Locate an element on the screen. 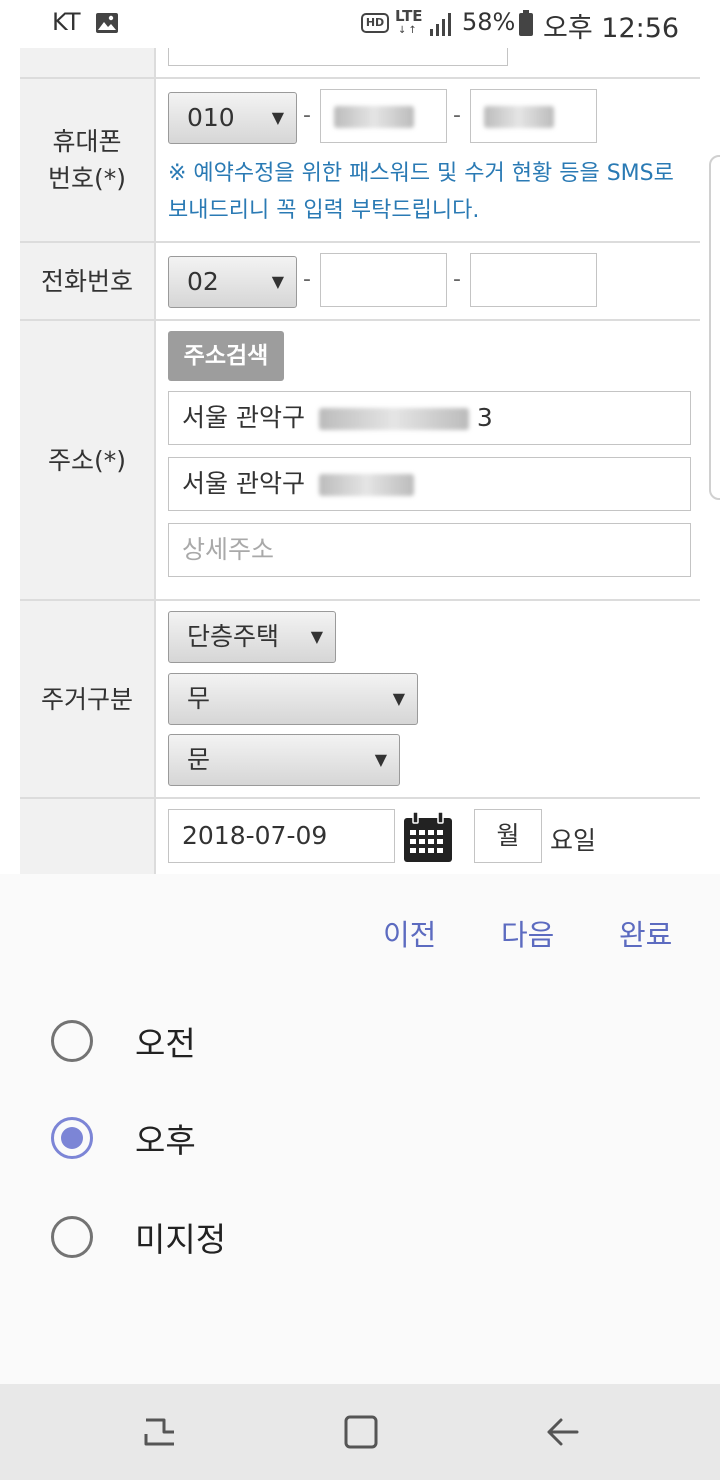 The width and height of the screenshot is (720, 1480). address-line2-prefix: 서울 관악구 is located at coordinates (243, 483).